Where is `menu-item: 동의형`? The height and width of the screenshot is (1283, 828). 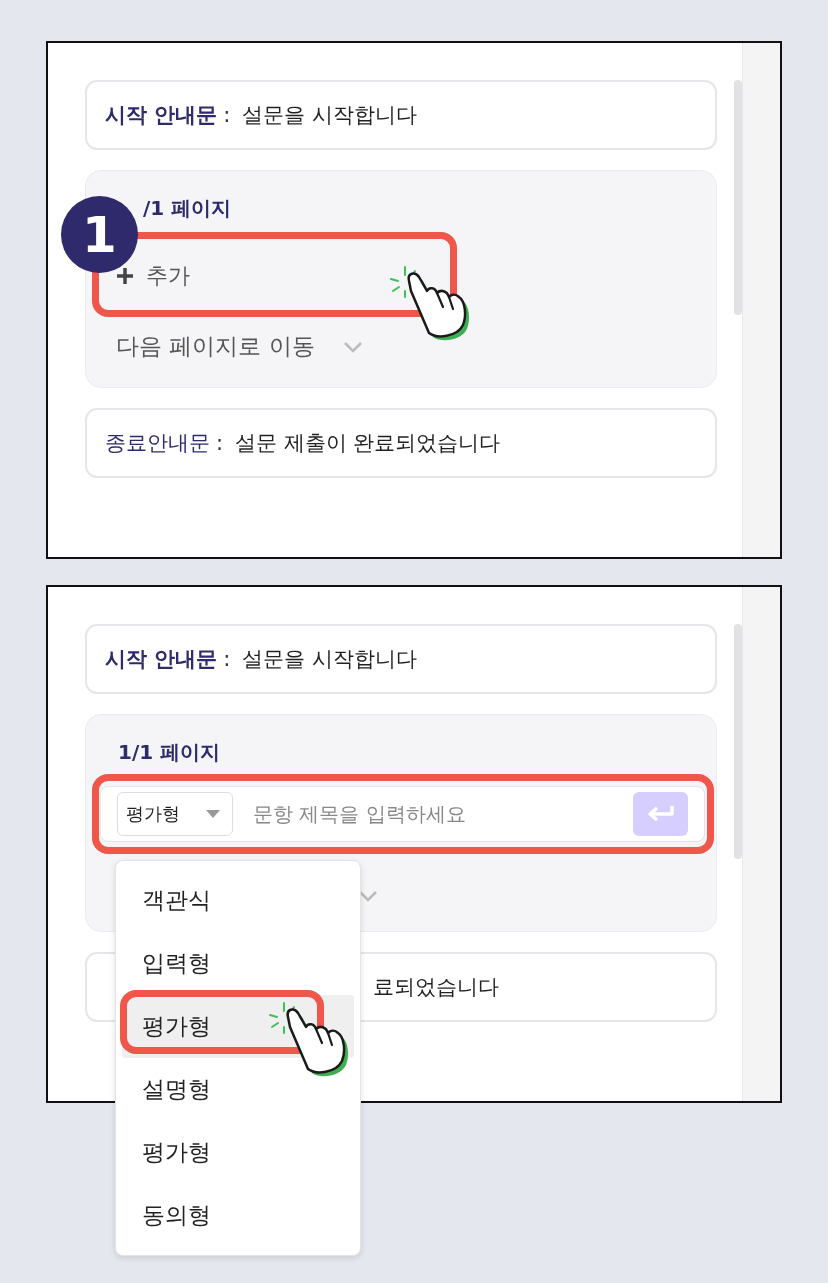
menu-item: 동의형 is located at coordinates (238, 1215).